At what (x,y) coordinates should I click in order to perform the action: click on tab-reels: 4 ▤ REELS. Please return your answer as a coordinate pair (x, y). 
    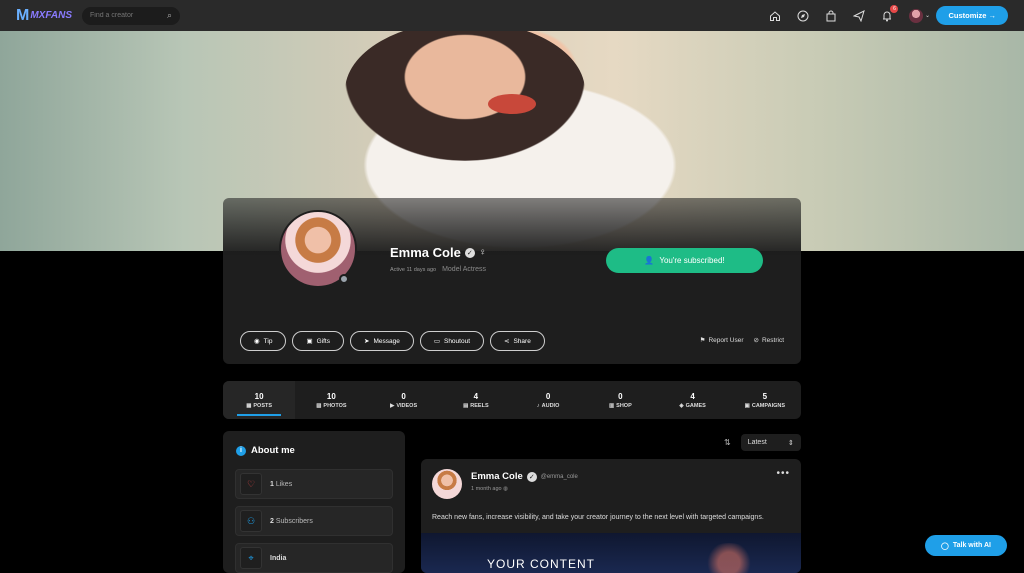
    Looking at the image, I should click on (476, 400).